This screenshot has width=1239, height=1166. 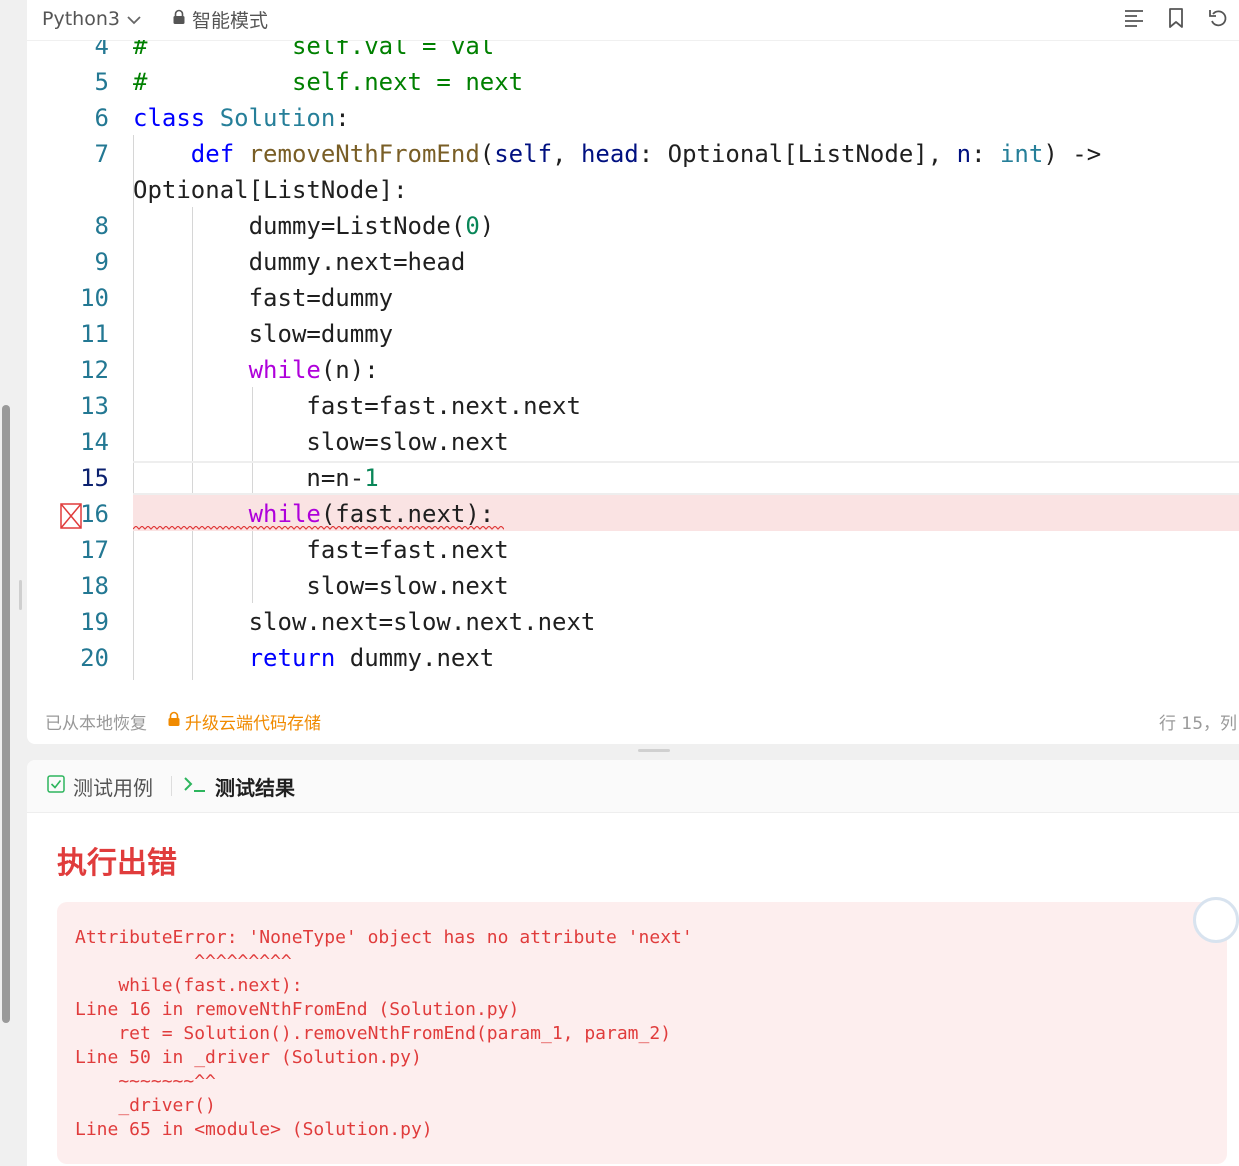 What do you see at coordinates (255, 787) in the screenshot?
I see `tab-result-label: 测试结果` at bounding box center [255, 787].